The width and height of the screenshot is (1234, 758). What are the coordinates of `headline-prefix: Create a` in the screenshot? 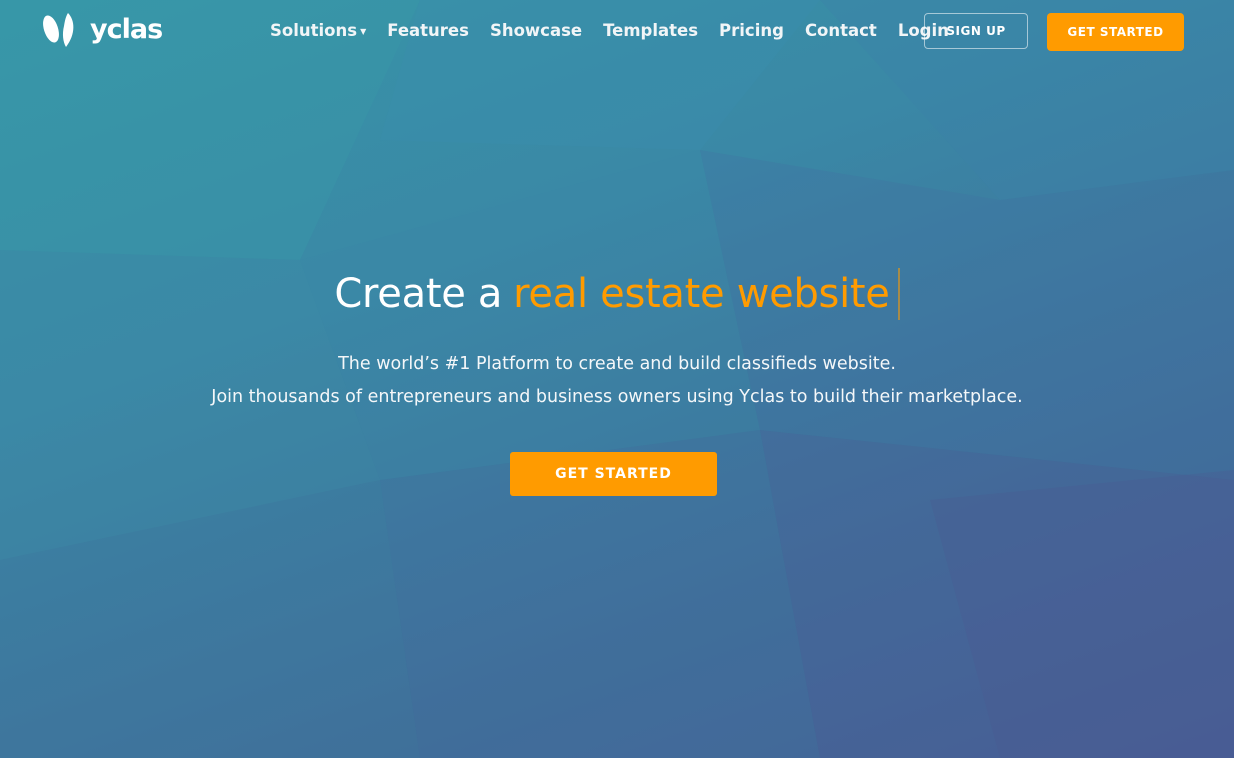 It's located at (418, 294).